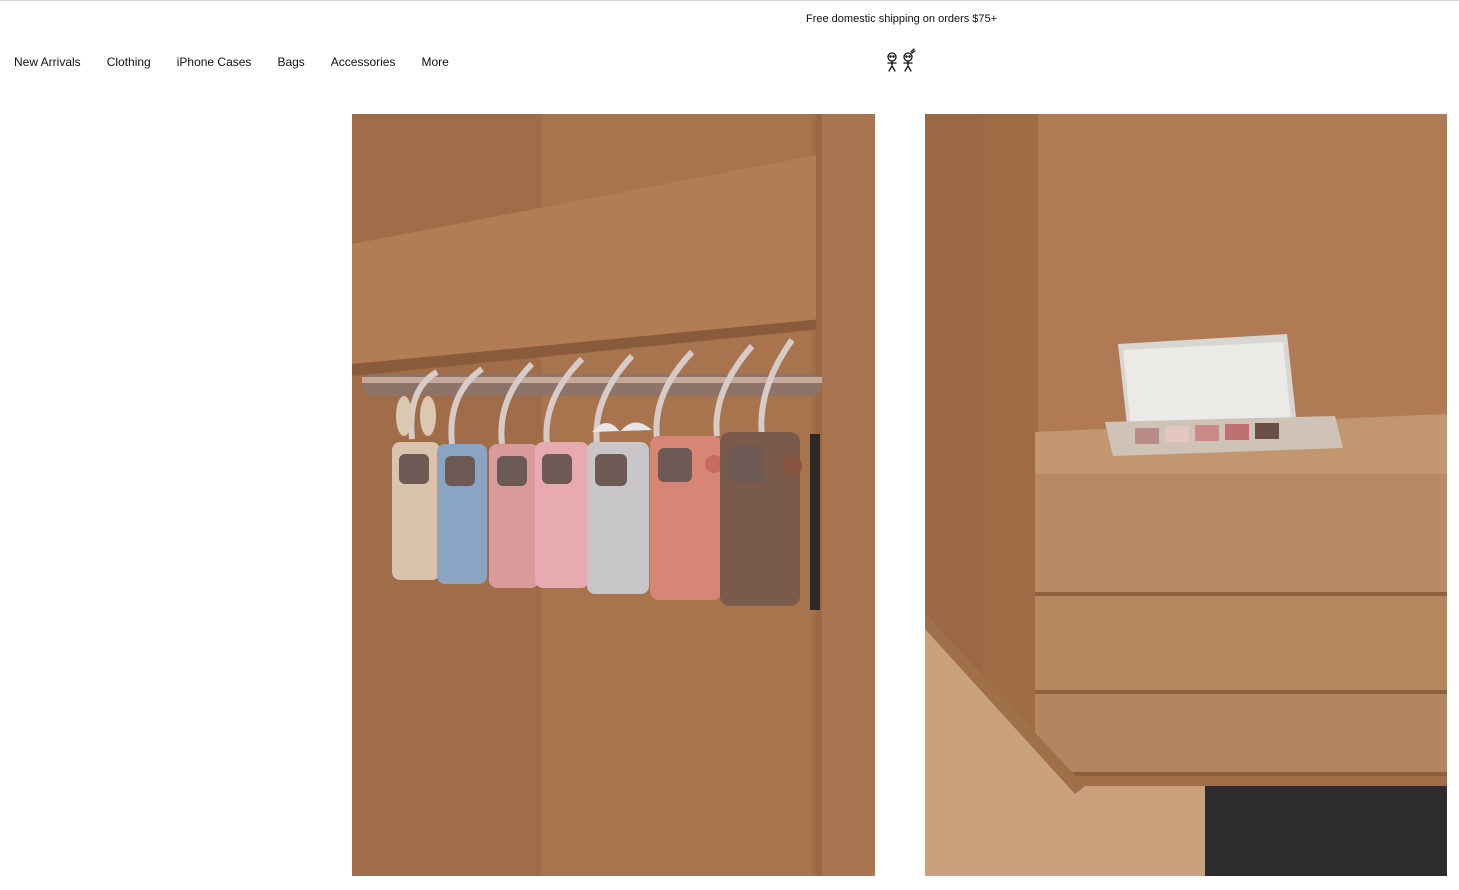 Image resolution: width=1459 pixels, height=890 pixels. Describe the element at coordinates (47, 62) in the screenshot. I see `nav-item-new-arrivals: New Arrivals` at that location.